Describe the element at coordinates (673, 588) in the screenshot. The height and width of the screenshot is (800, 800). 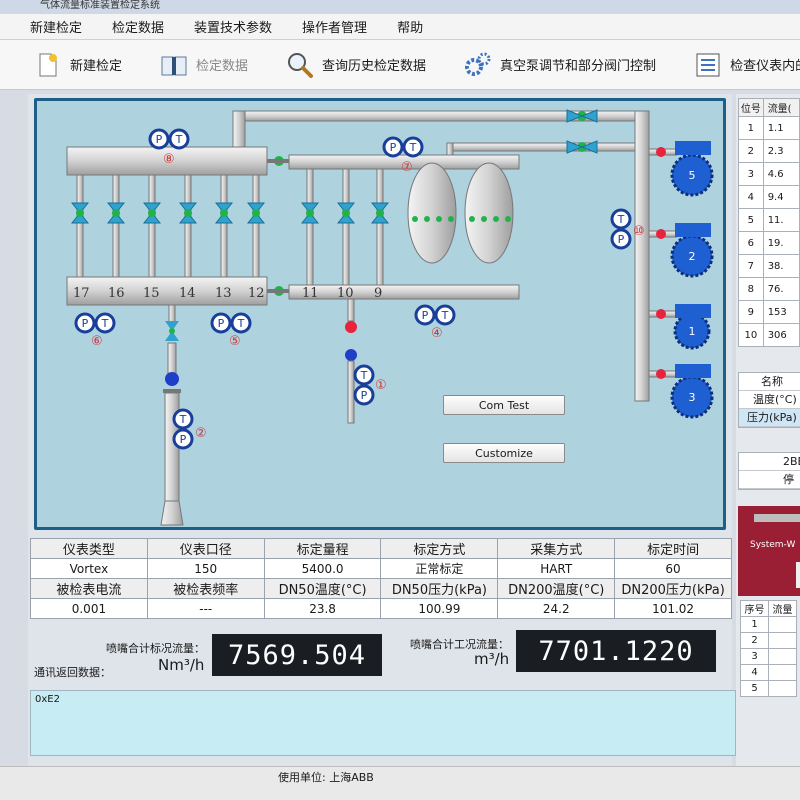
I see `header-dn200-pressure: DN200压力(kPa)` at that location.